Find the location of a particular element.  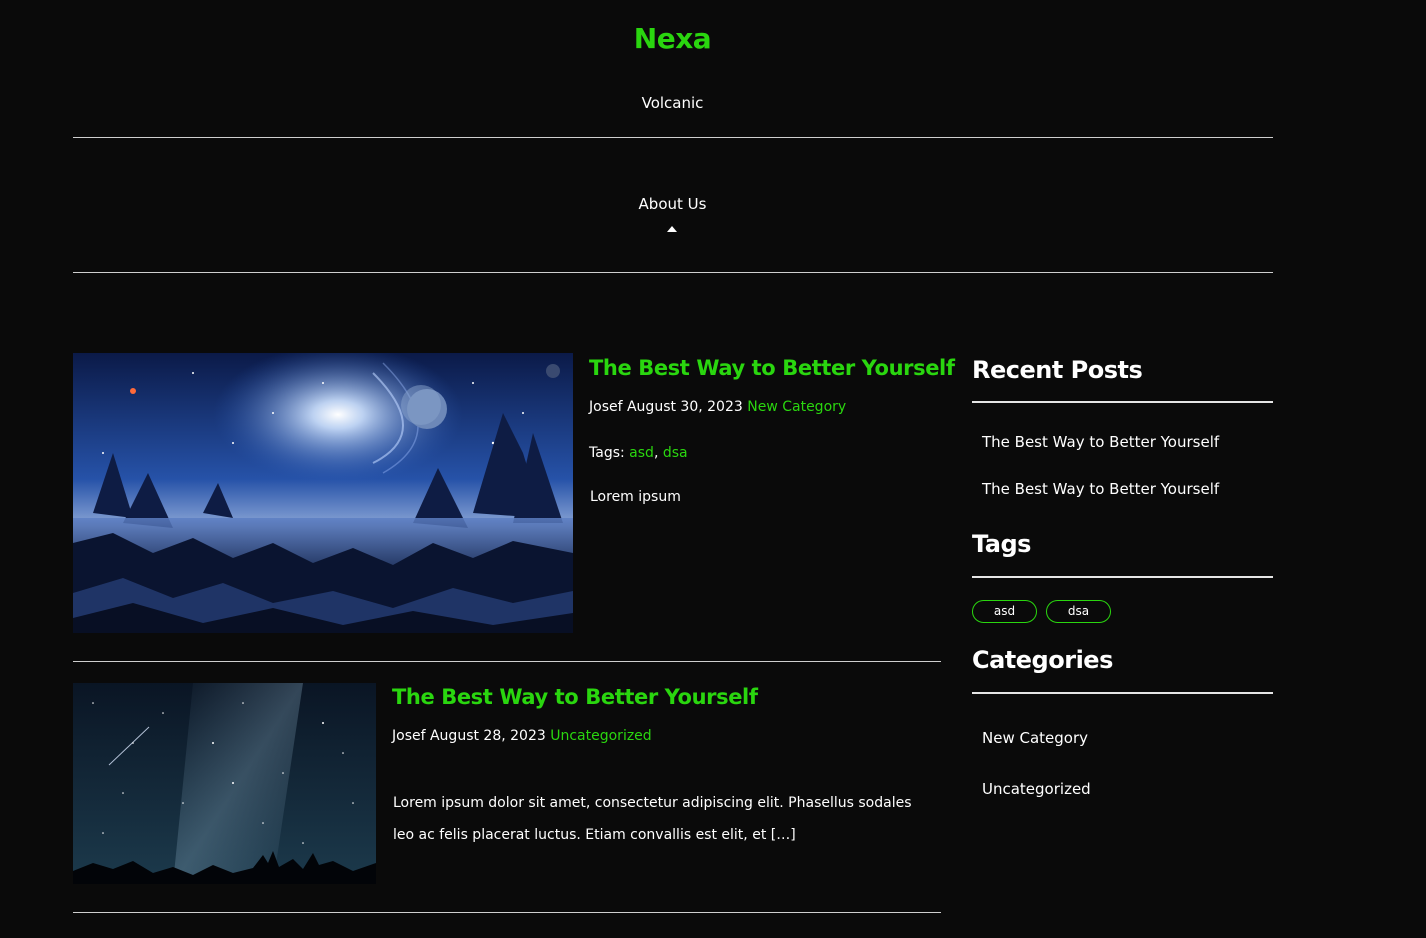

post-meta: Josef August 28, 2023 Uncategorized is located at coordinates (522, 736).